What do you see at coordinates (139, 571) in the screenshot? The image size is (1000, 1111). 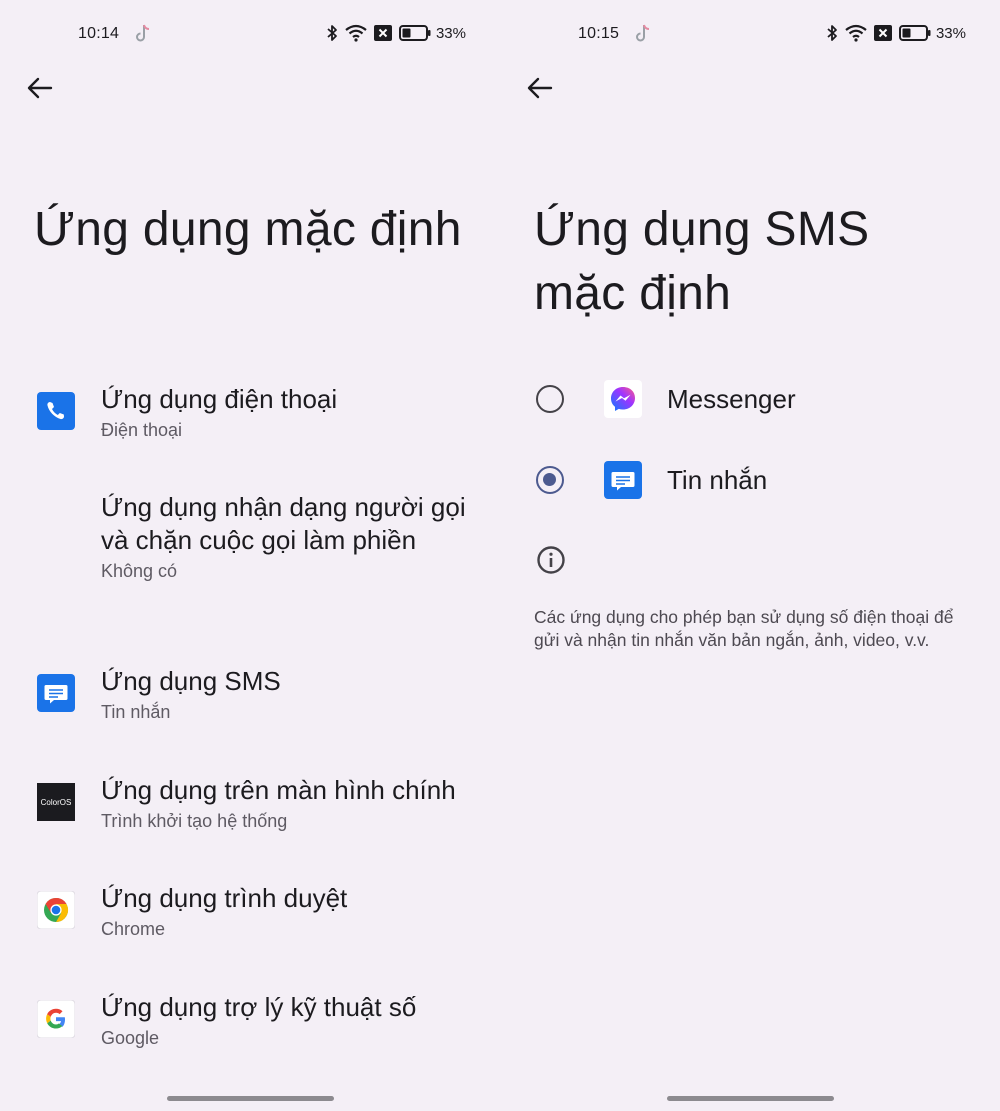 I see `item-subtitle: Không có` at bounding box center [139, 571].